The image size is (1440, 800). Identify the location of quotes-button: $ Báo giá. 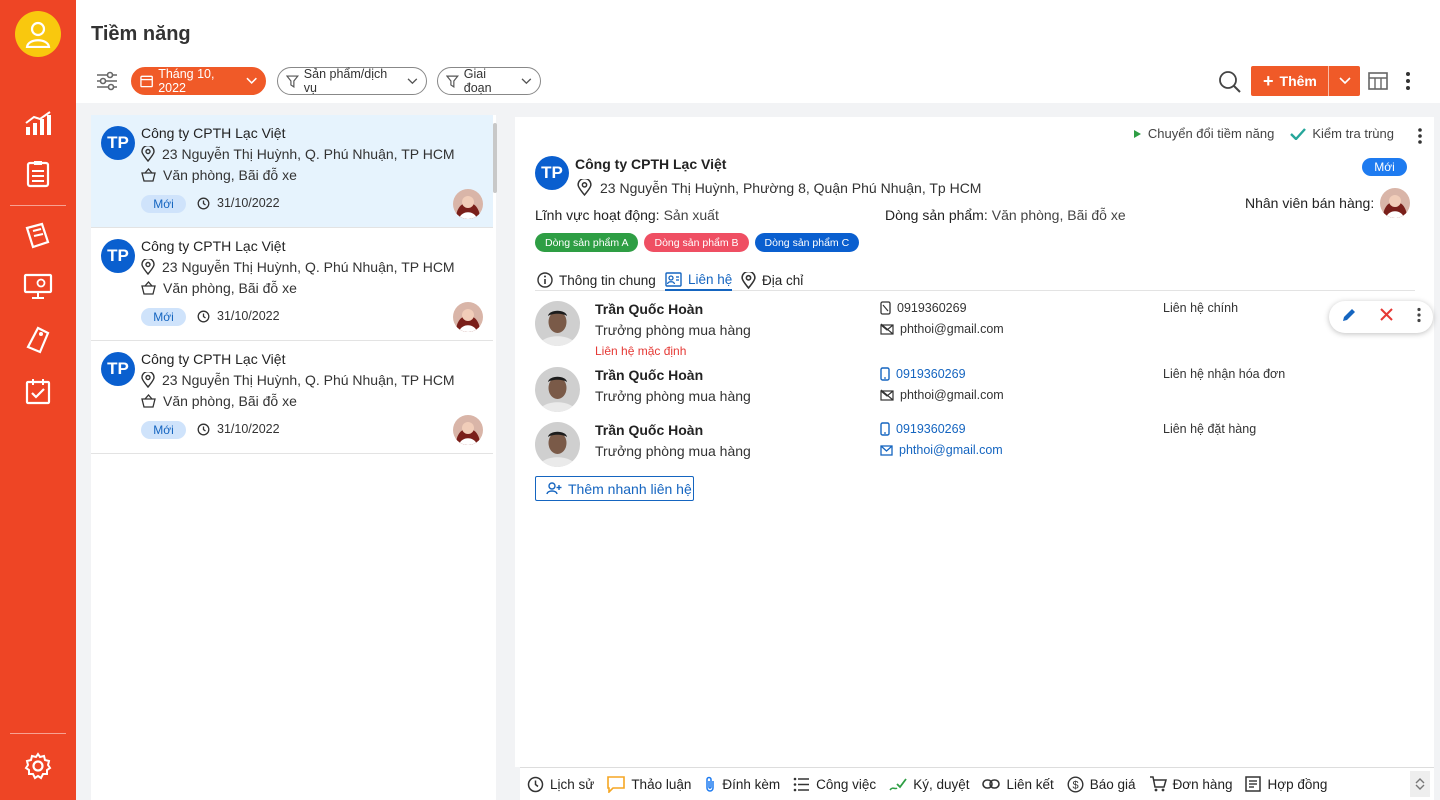
(1101, 784).